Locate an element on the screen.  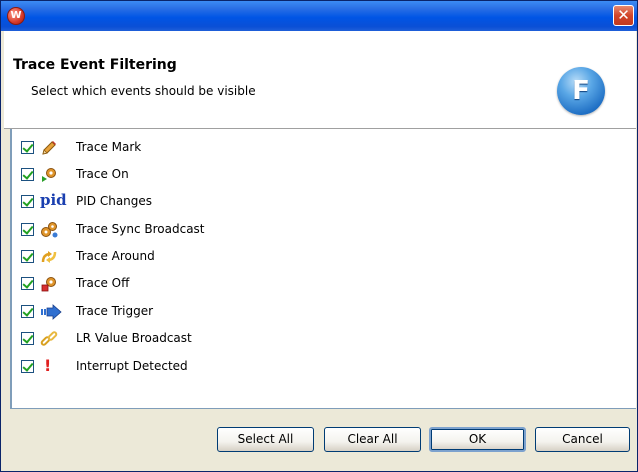
list-item-trace-mark: Trace Mark is located at coordinates (221, 148).